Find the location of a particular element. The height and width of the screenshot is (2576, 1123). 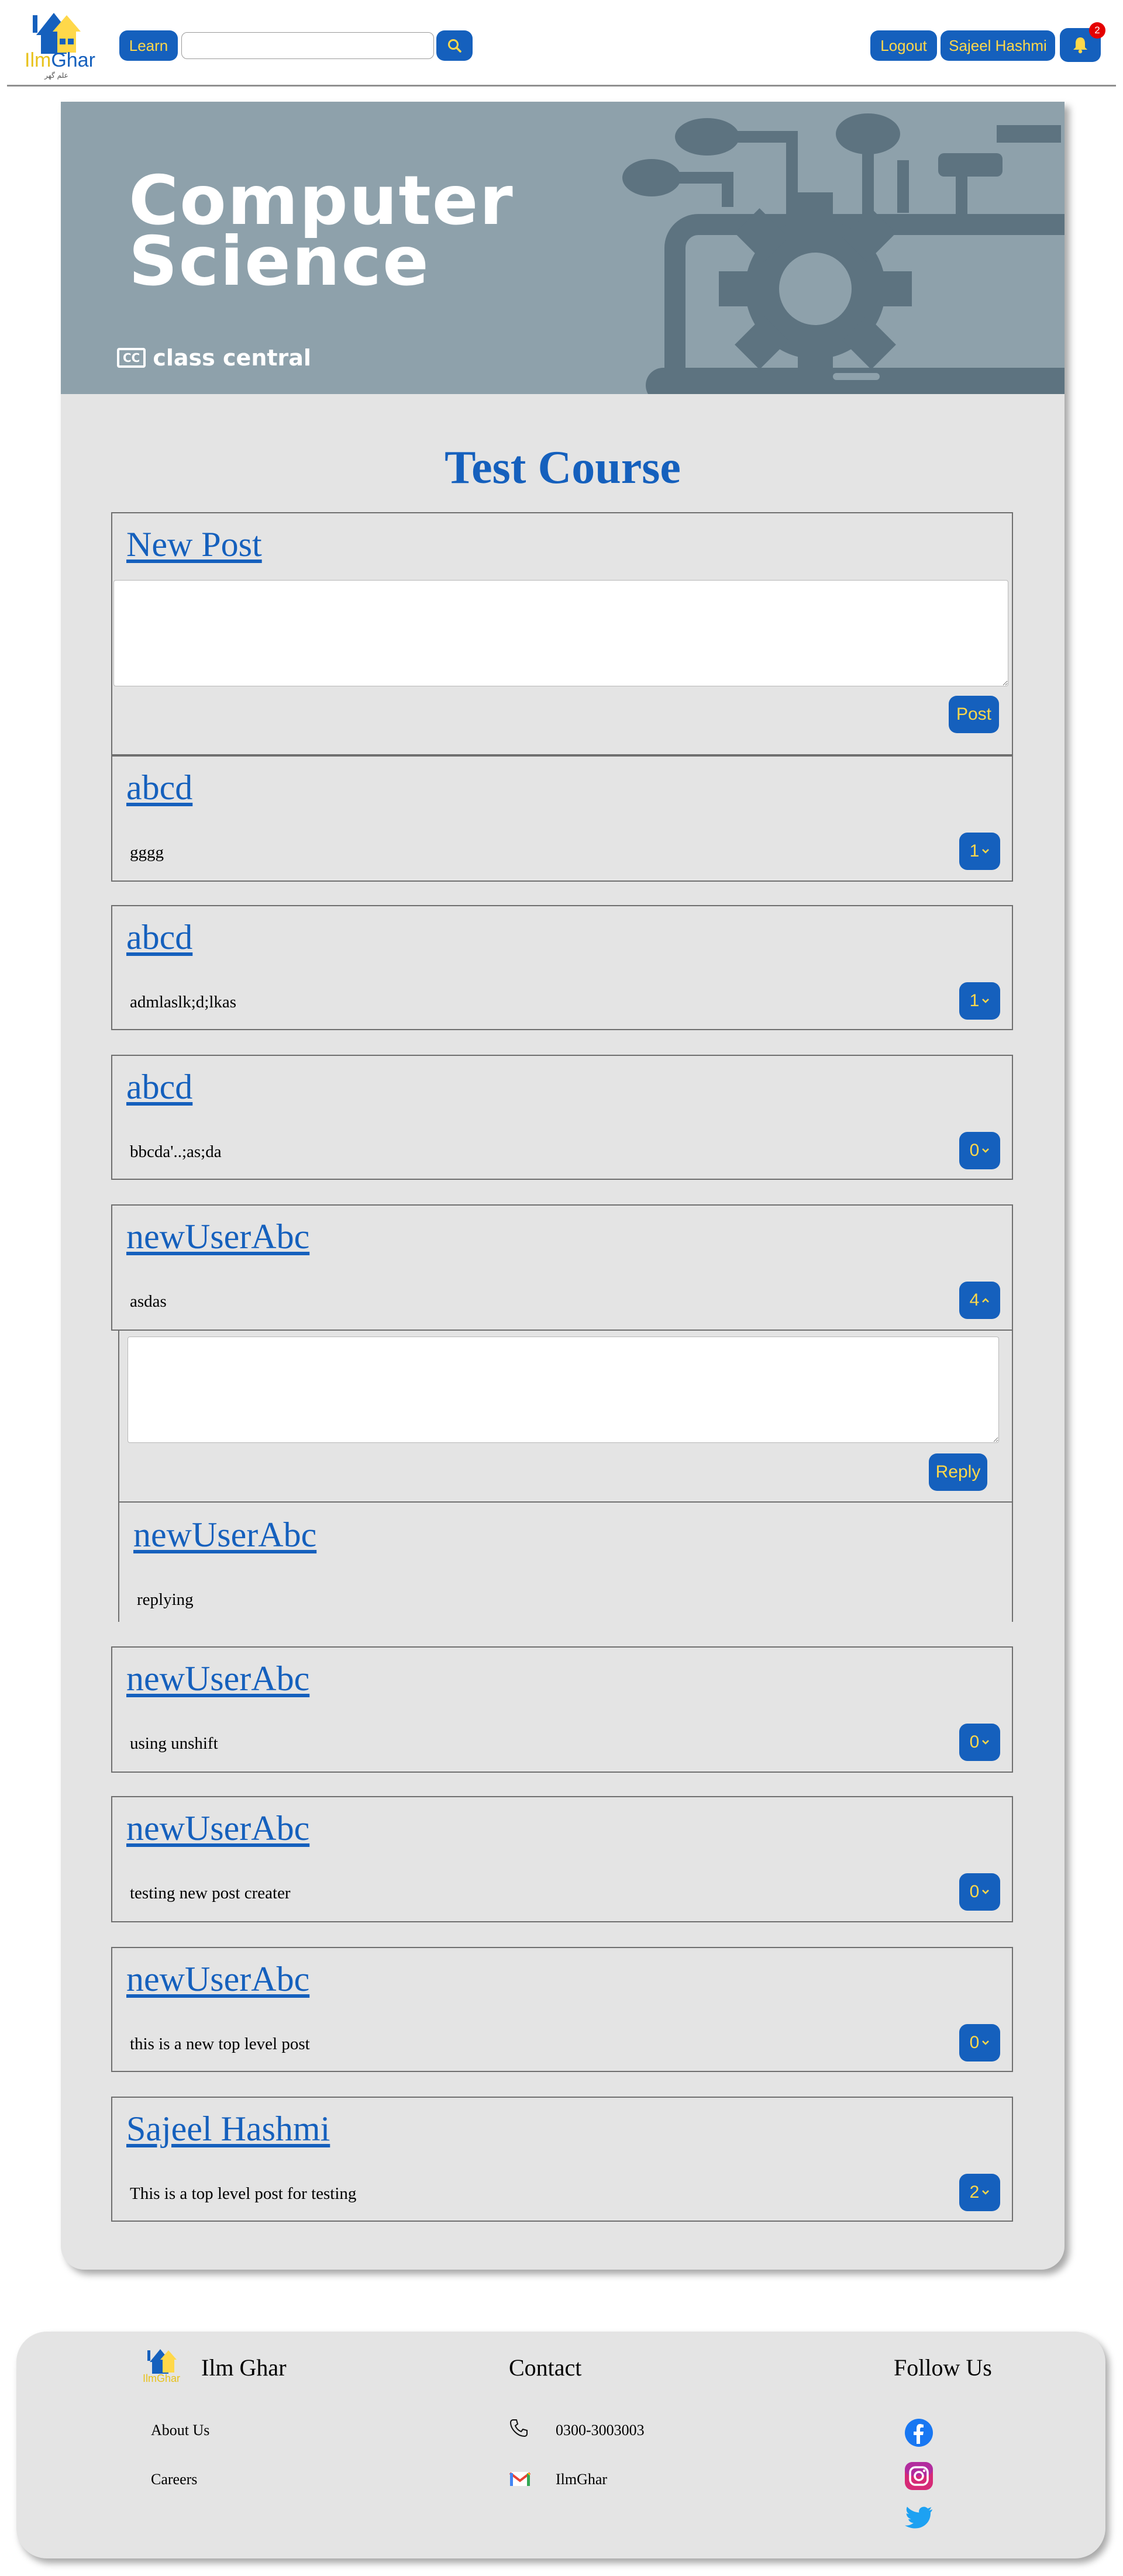

phone-icon is located at coordinates (518, 2428).